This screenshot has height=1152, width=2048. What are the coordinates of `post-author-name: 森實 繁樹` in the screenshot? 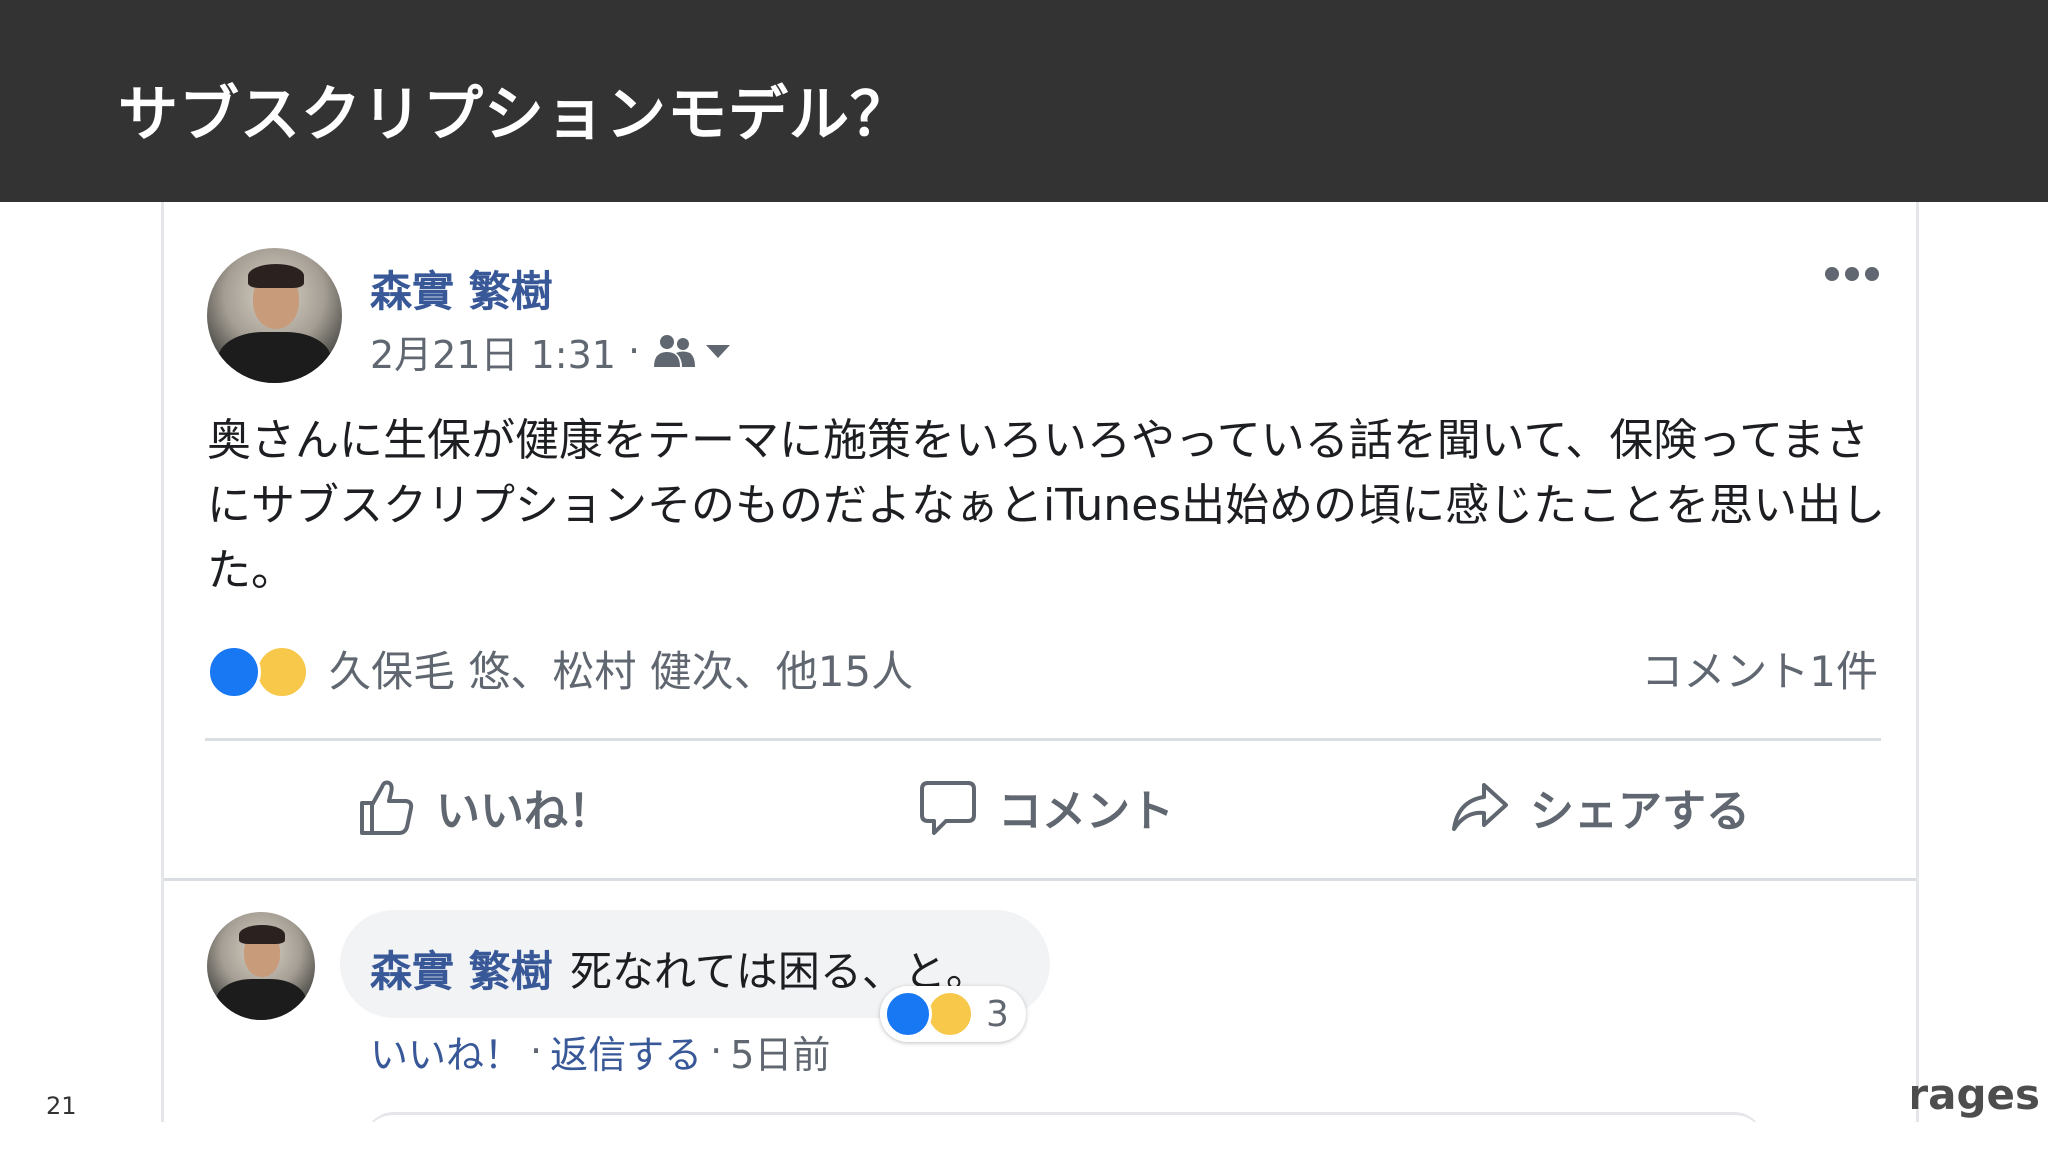 It's located at (461, 288).